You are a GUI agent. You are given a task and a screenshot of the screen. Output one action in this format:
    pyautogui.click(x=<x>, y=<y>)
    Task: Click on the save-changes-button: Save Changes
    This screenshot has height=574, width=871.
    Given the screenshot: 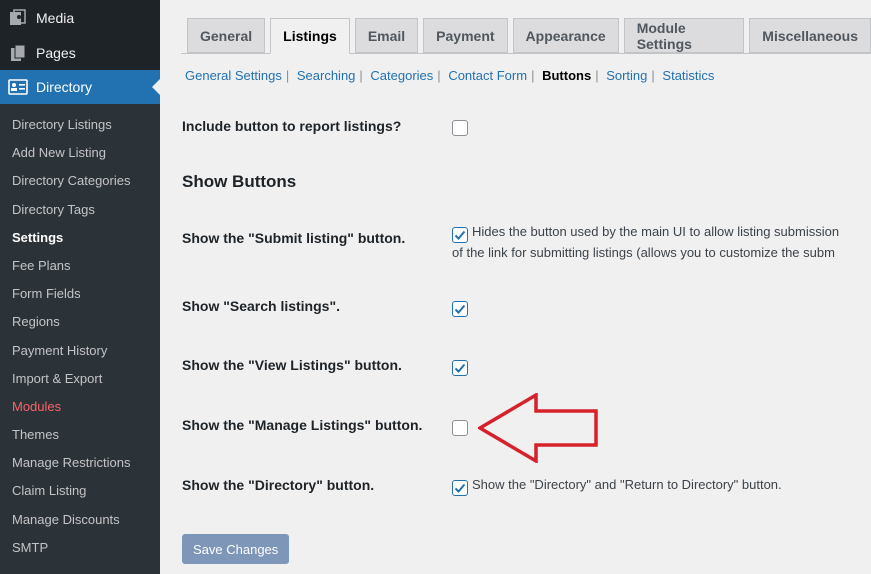 What is the action you would take?
    pyautogui.click(x=236, y=549)
    